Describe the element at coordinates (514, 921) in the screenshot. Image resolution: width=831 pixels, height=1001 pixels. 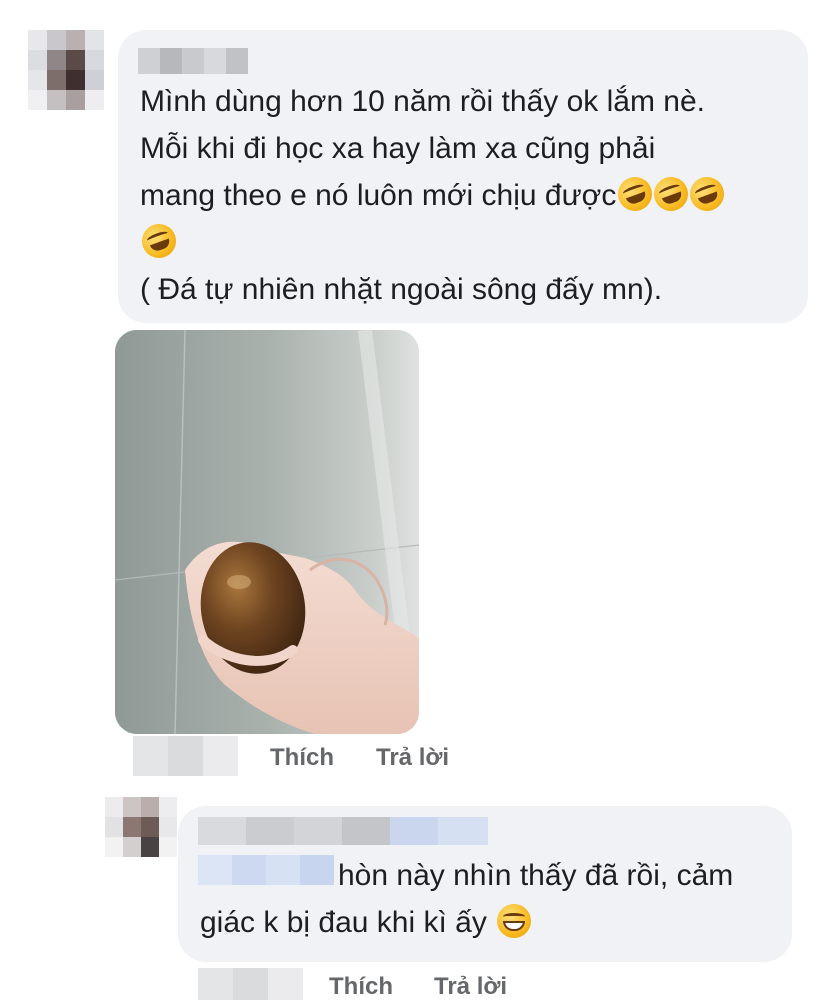
I see `grinning-face-icon` at that location.